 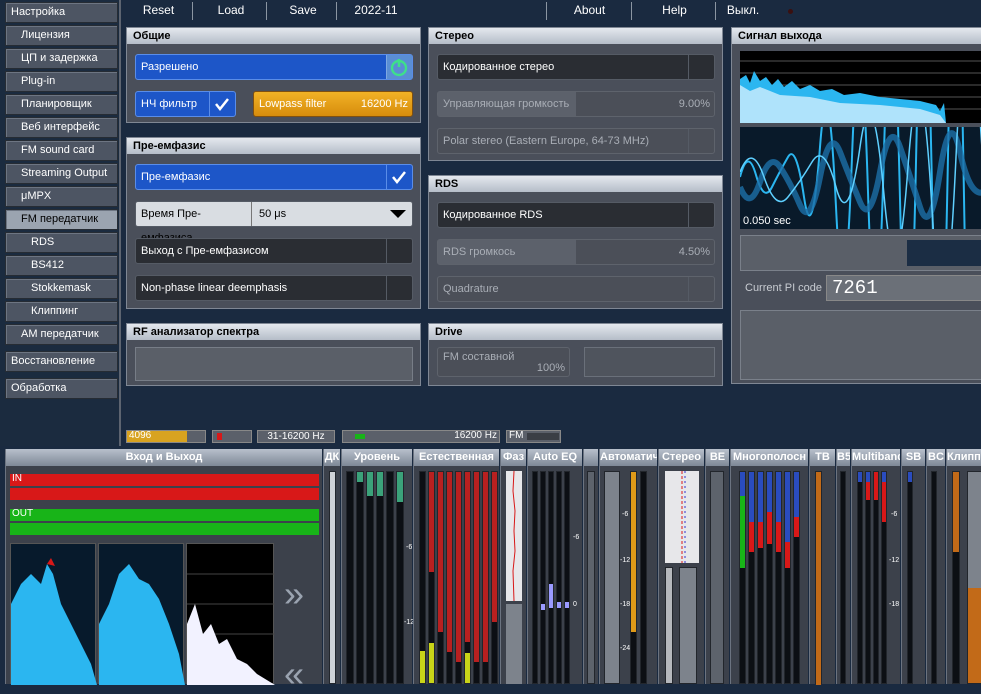 I want to click on sidebar-item-fm-sound-card: FM sound card, so click(x=61, y=150).